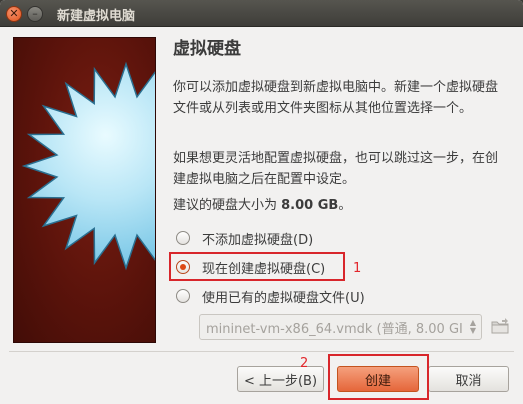 This screenshot has width=523, height=404. What do you see at coordinates (183, 238) in the screenshot?
I see `radio-no-disk` at bounding box center [183, 238].